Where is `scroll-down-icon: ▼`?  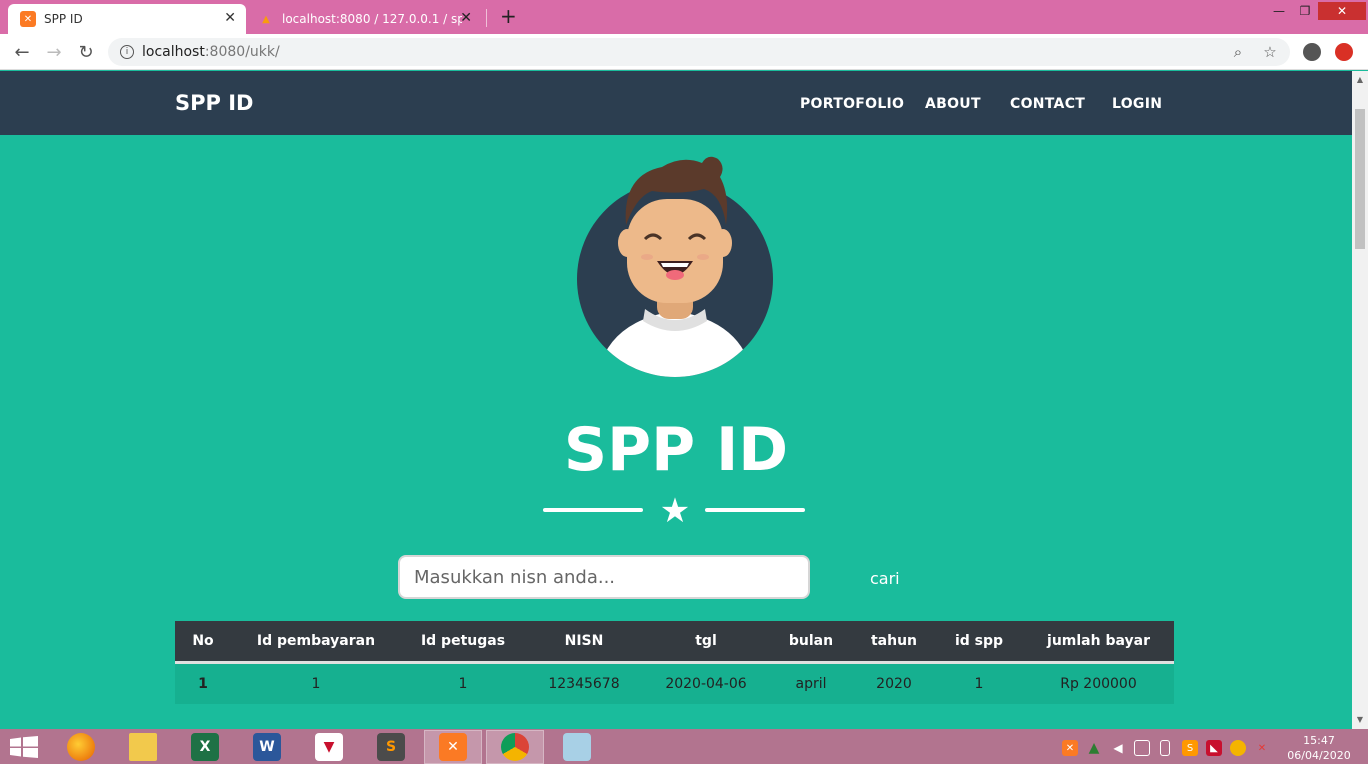
scroll-down-icon: ▼ is located at coordinates (1360, 719).